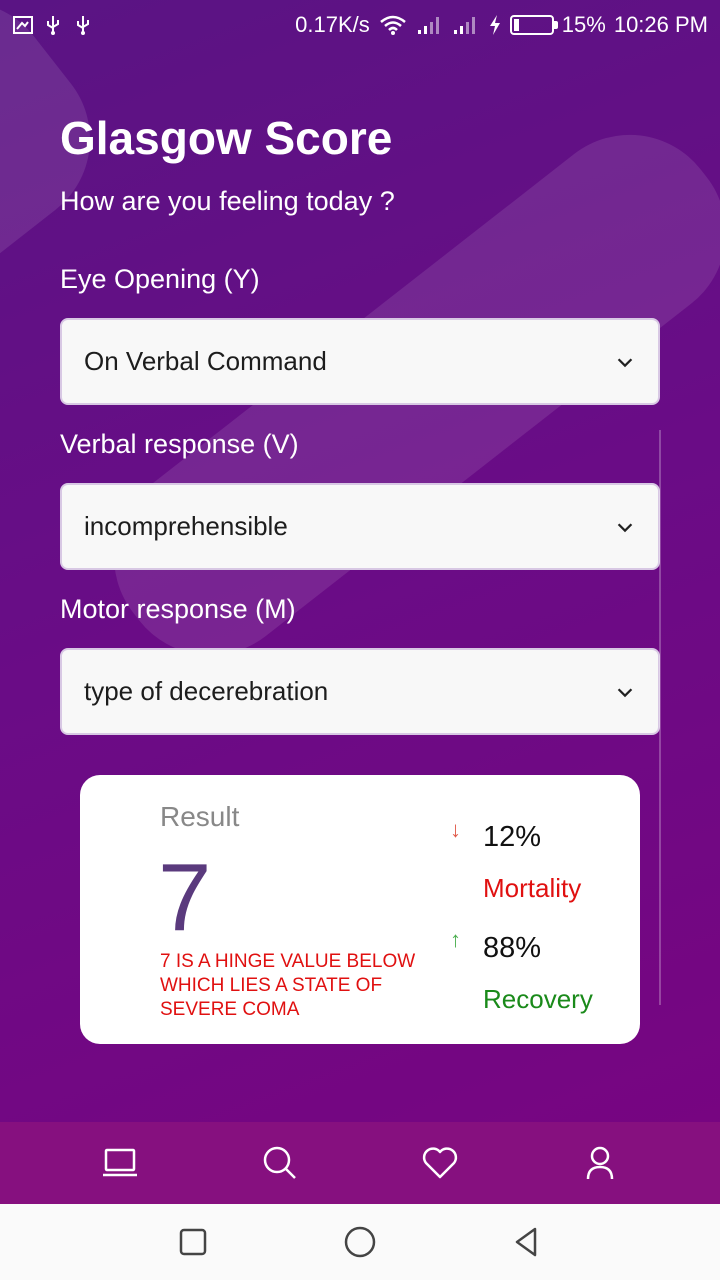 The width and height of the screenshot is (720, 1280). Describe the element at coordinates (583, 24) in the screenshot. I see `battery-percent: 15%` at that location.